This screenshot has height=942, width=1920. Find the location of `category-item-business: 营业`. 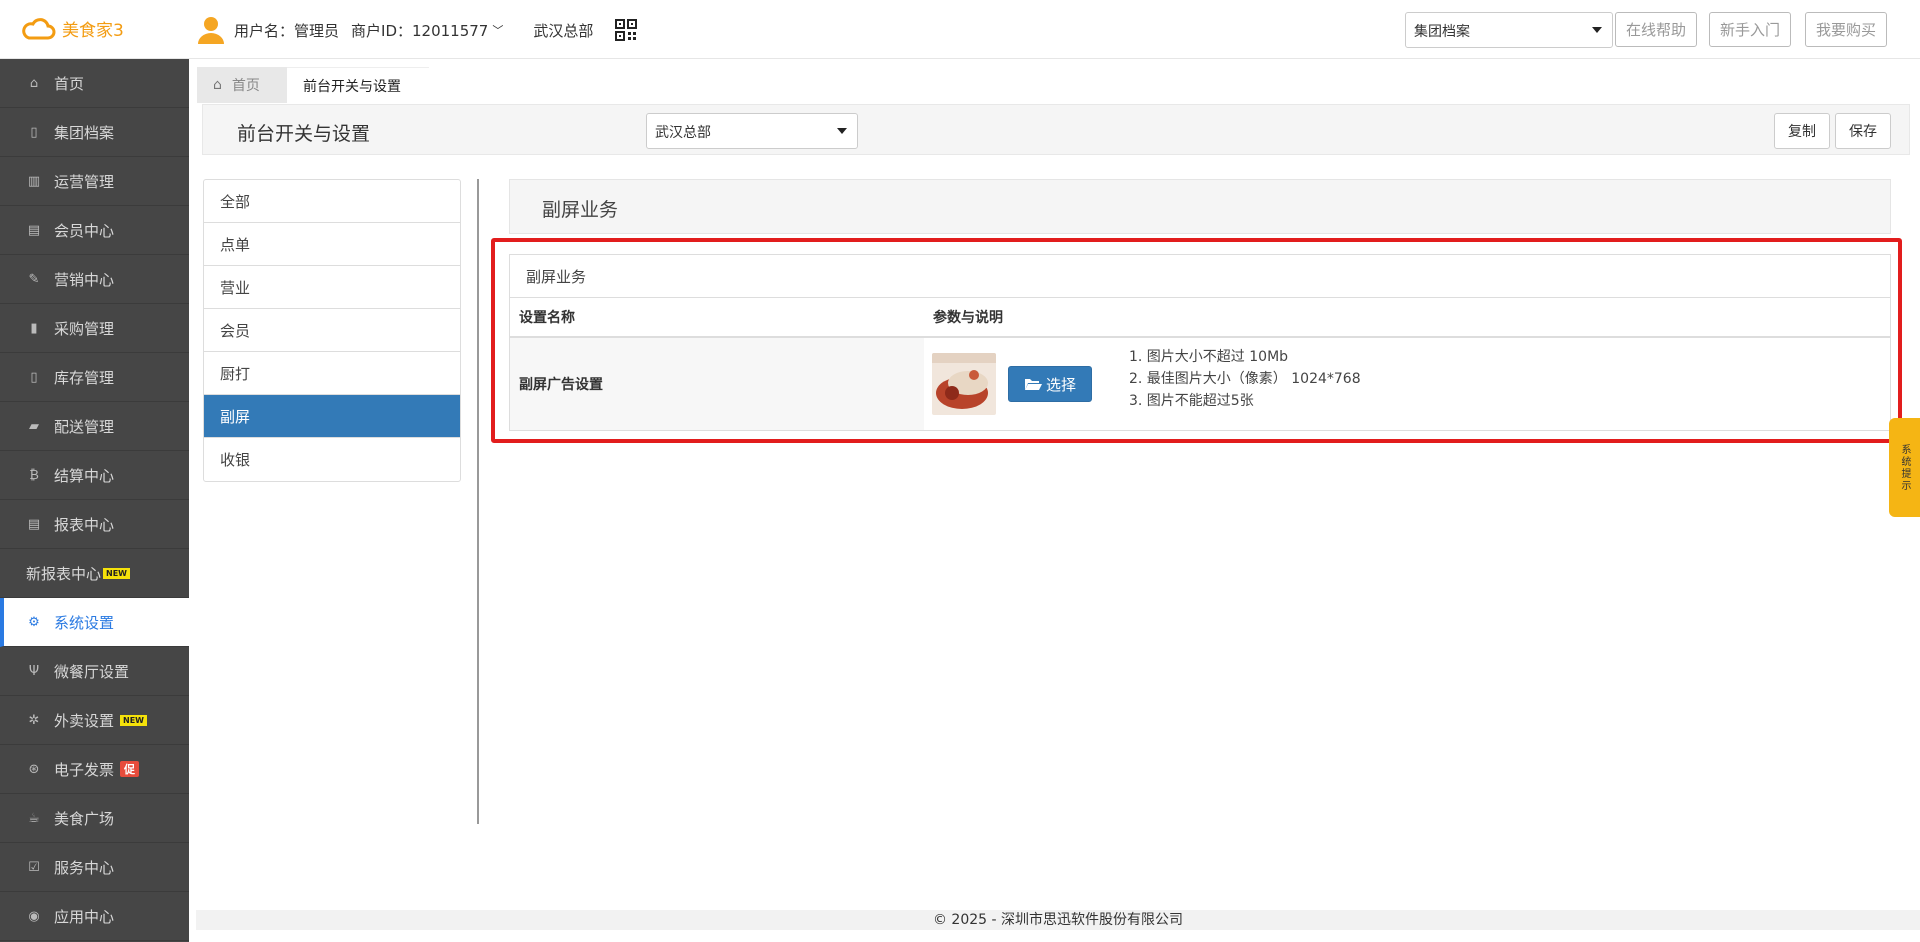

category-item-business: 营业 is located at coordinates (332, 287).